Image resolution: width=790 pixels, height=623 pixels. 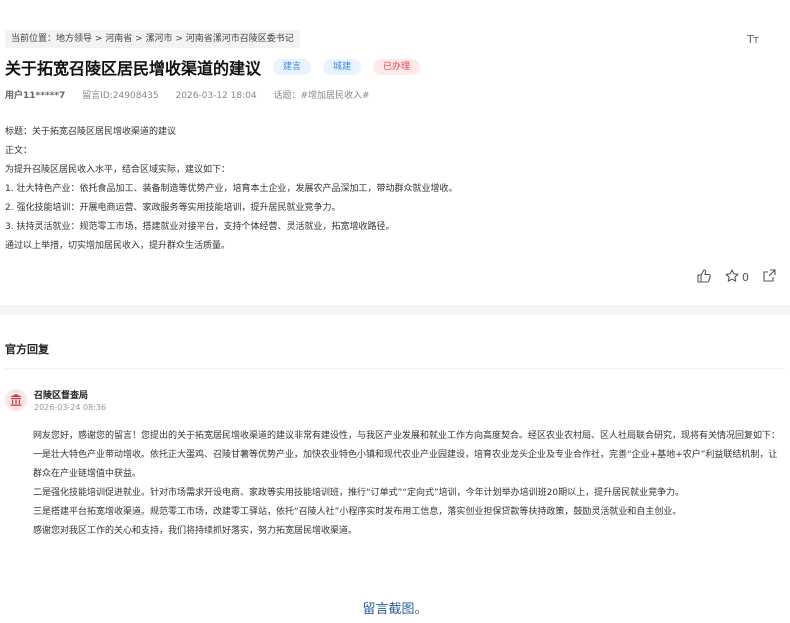 What do you see at coordinates (745, 277) in the screenshot?
I see `star-count: 0` at bounding box center [745, 277].